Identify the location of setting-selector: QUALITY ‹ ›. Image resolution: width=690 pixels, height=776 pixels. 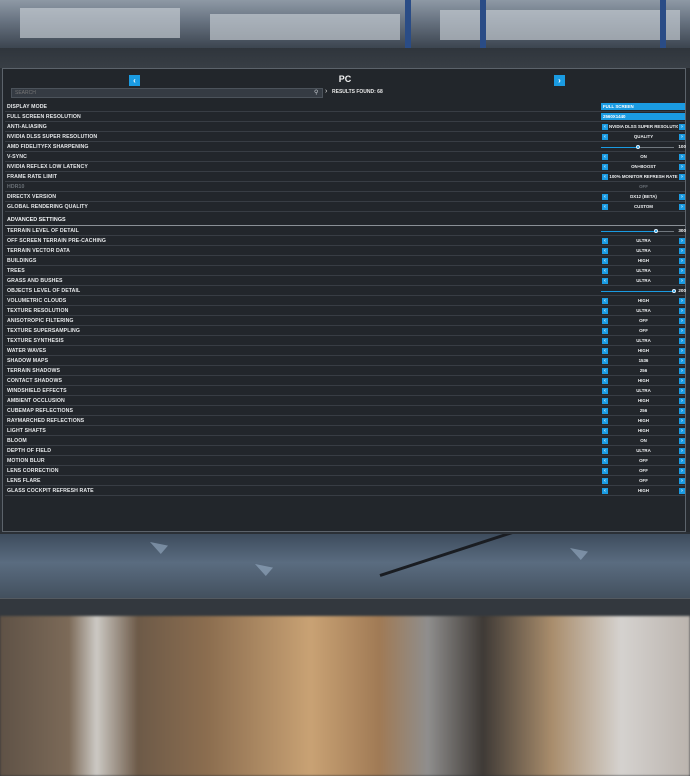
(643, 137).